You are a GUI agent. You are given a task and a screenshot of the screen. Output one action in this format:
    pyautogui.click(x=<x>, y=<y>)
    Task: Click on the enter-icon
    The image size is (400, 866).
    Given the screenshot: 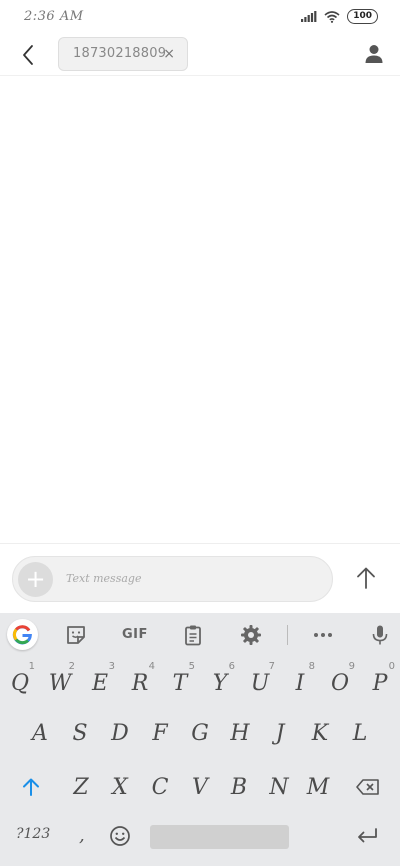 What is the action you would take?
    pyautogui.click(x=367, y=836)
    